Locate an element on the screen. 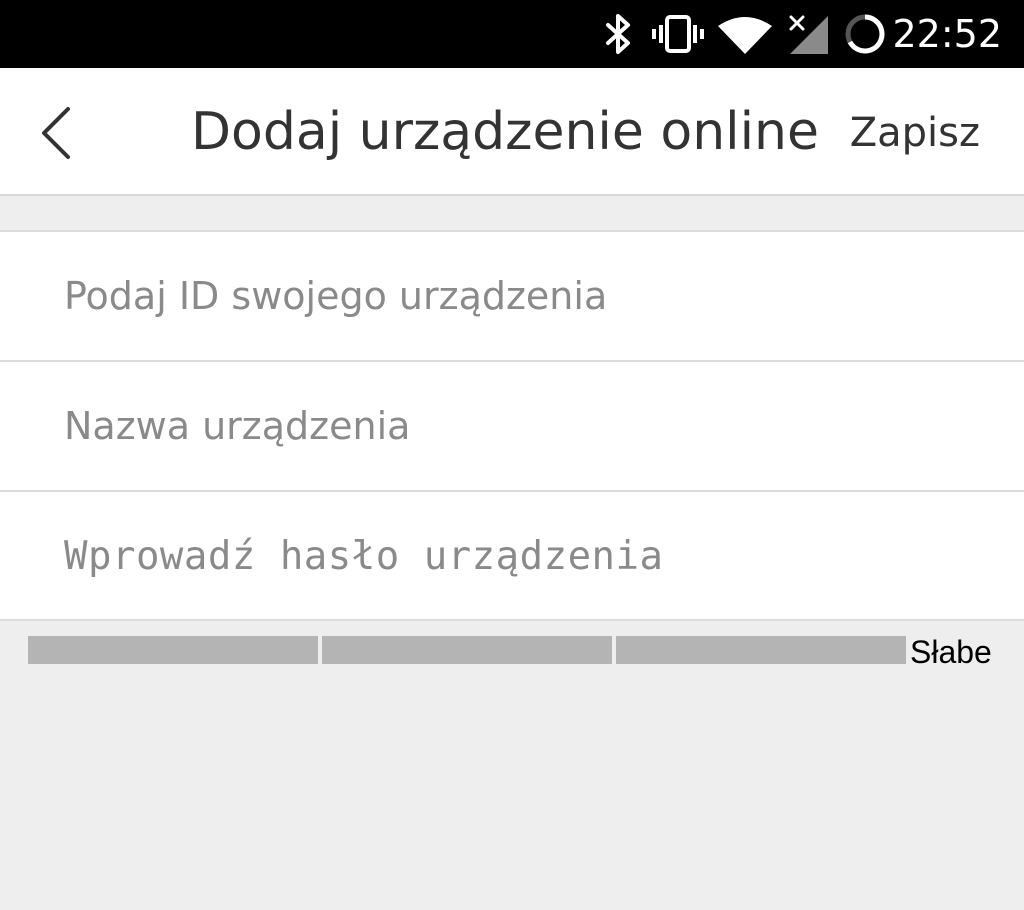 The width and height of the screenshot is (1024, 910). status-bar: 22:52 is located at coordinates (512, 34).